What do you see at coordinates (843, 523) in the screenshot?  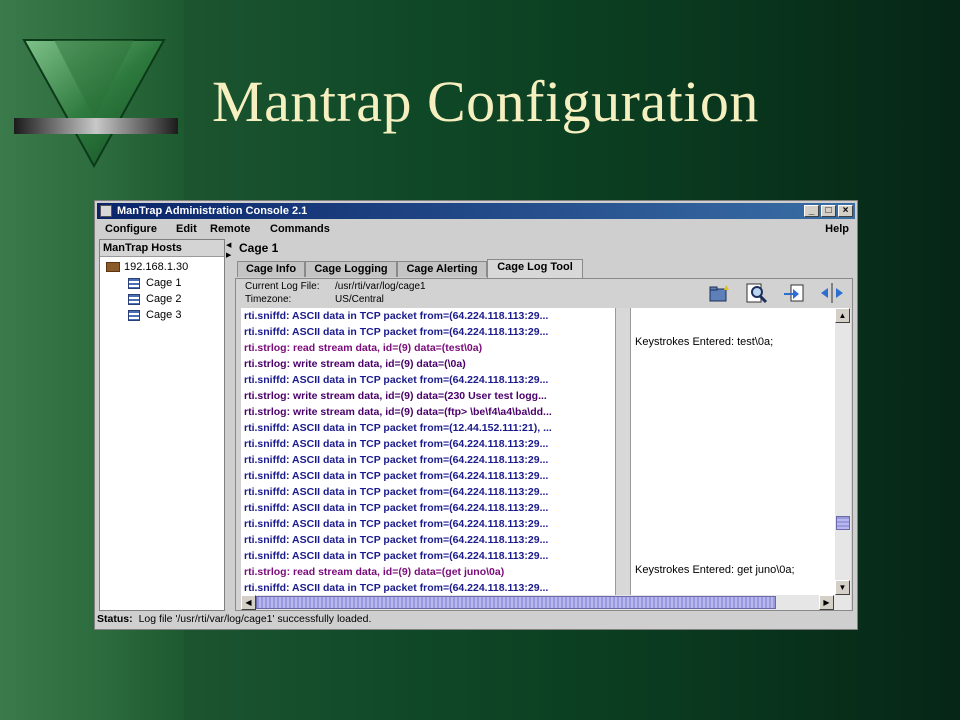 I see `vertical-scroll-thumb` at bounding box center [843, 523].